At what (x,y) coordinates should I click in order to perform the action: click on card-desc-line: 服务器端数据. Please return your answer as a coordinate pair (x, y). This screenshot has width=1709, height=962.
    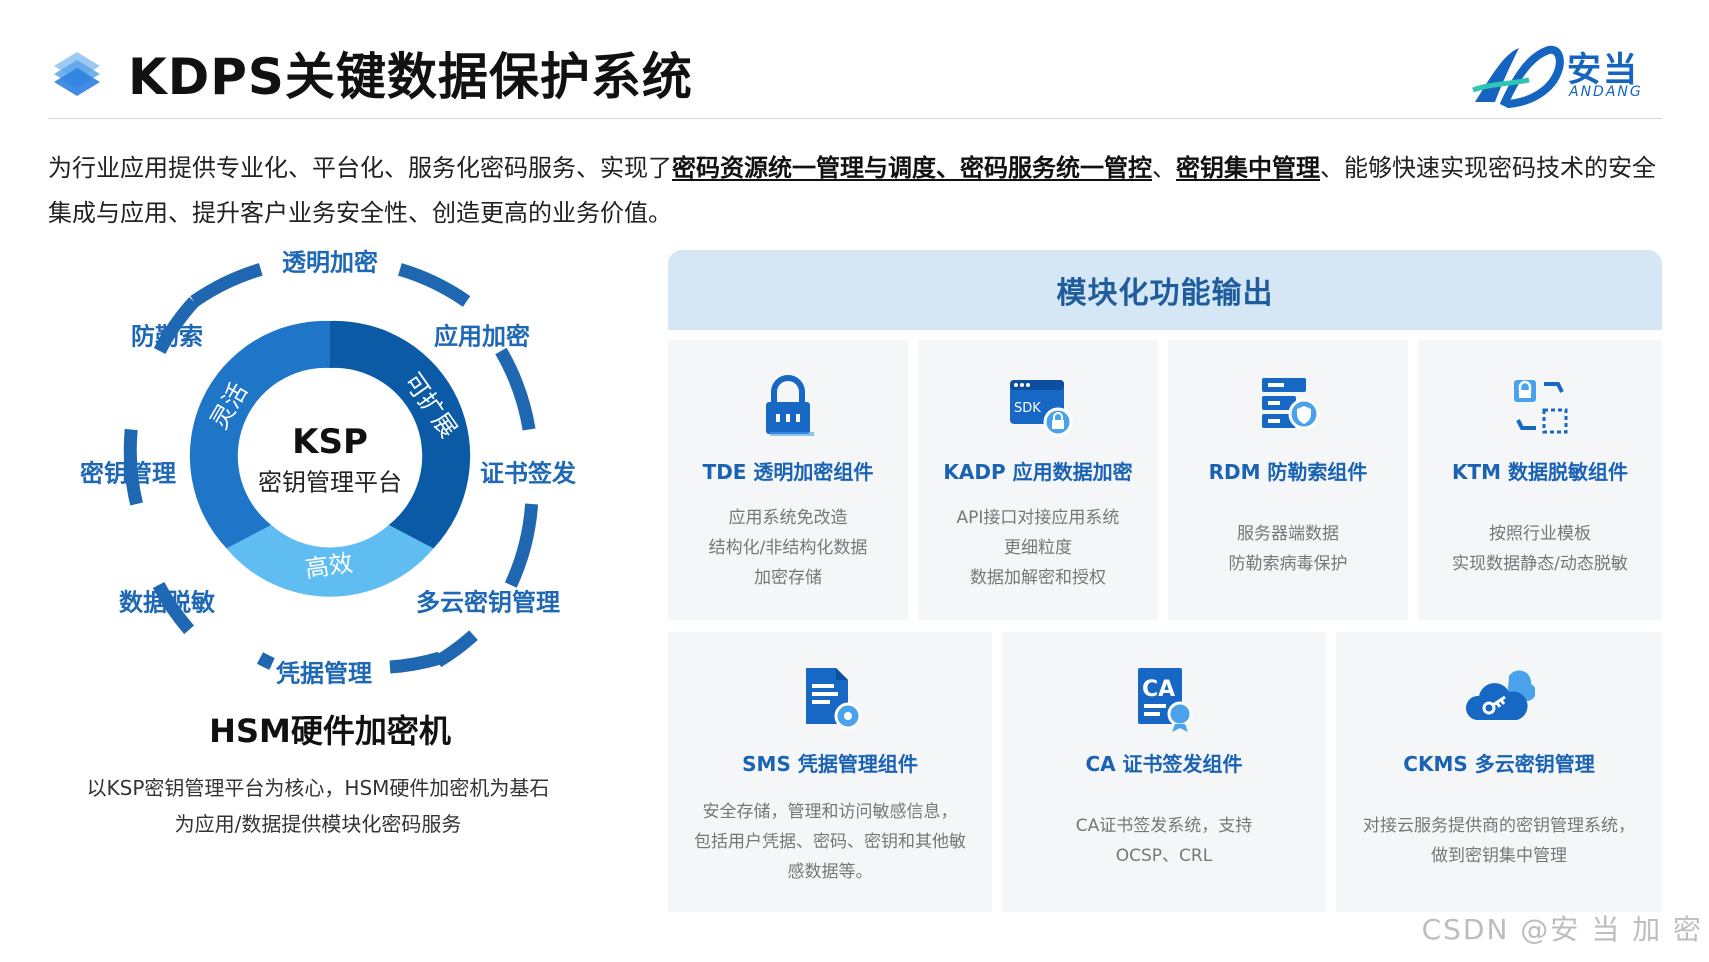
    Looking at the image, I should click on (1287, 534).